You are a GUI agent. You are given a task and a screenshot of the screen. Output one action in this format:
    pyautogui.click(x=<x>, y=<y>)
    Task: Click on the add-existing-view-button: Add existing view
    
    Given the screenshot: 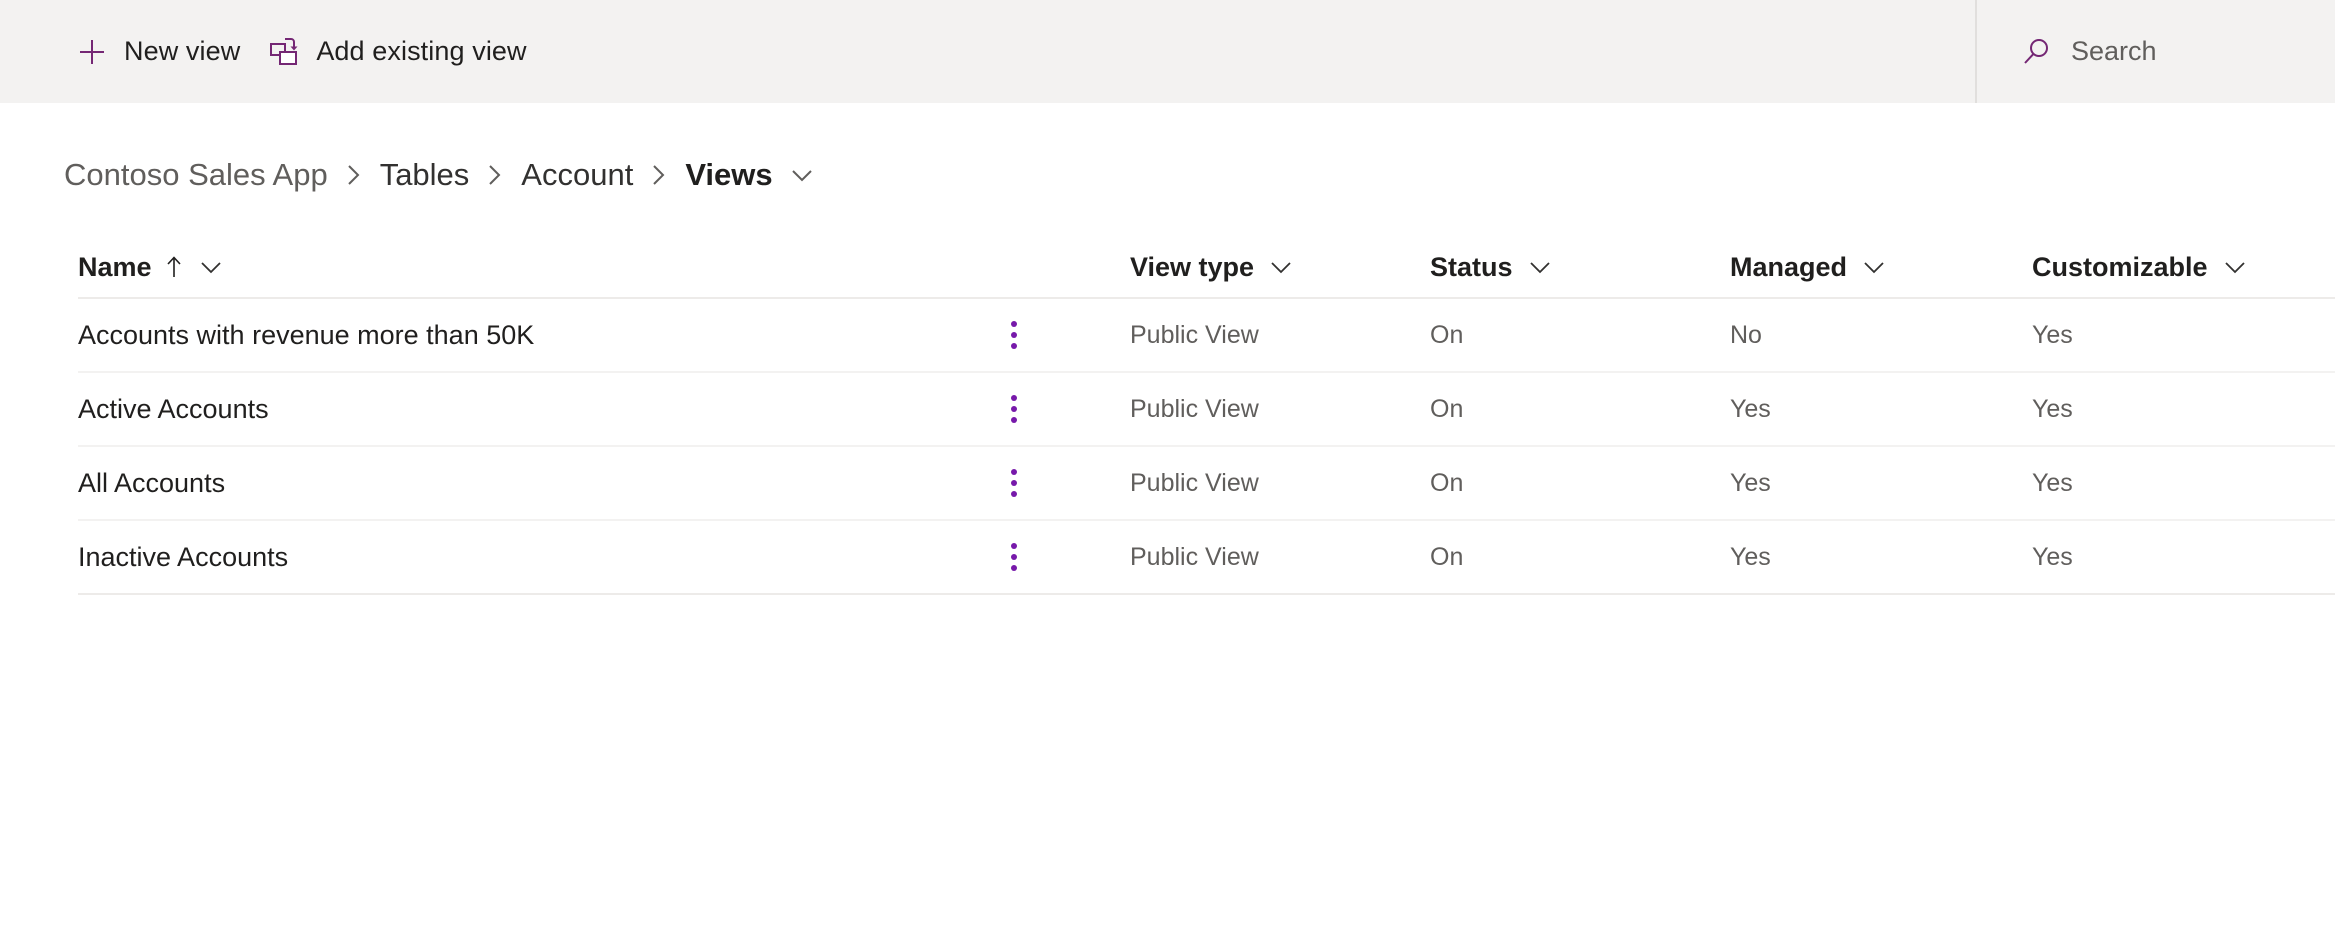 What is the action you would take?
    pyautogui.click(x=397, y=52)
    